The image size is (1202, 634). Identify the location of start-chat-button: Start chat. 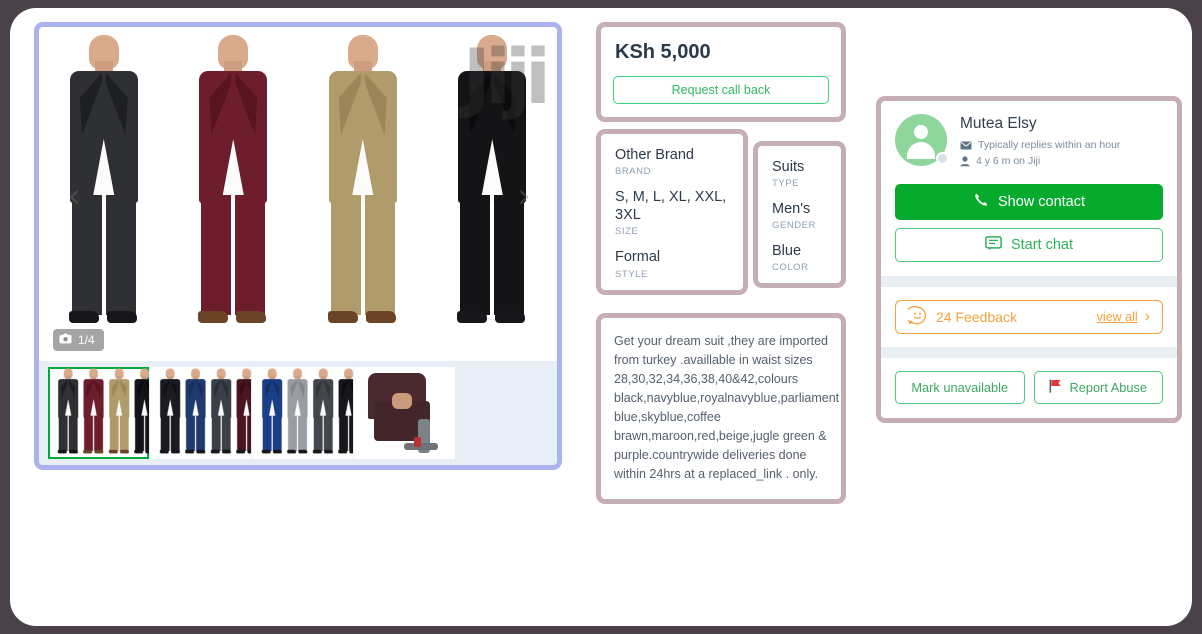
(1029, 245).